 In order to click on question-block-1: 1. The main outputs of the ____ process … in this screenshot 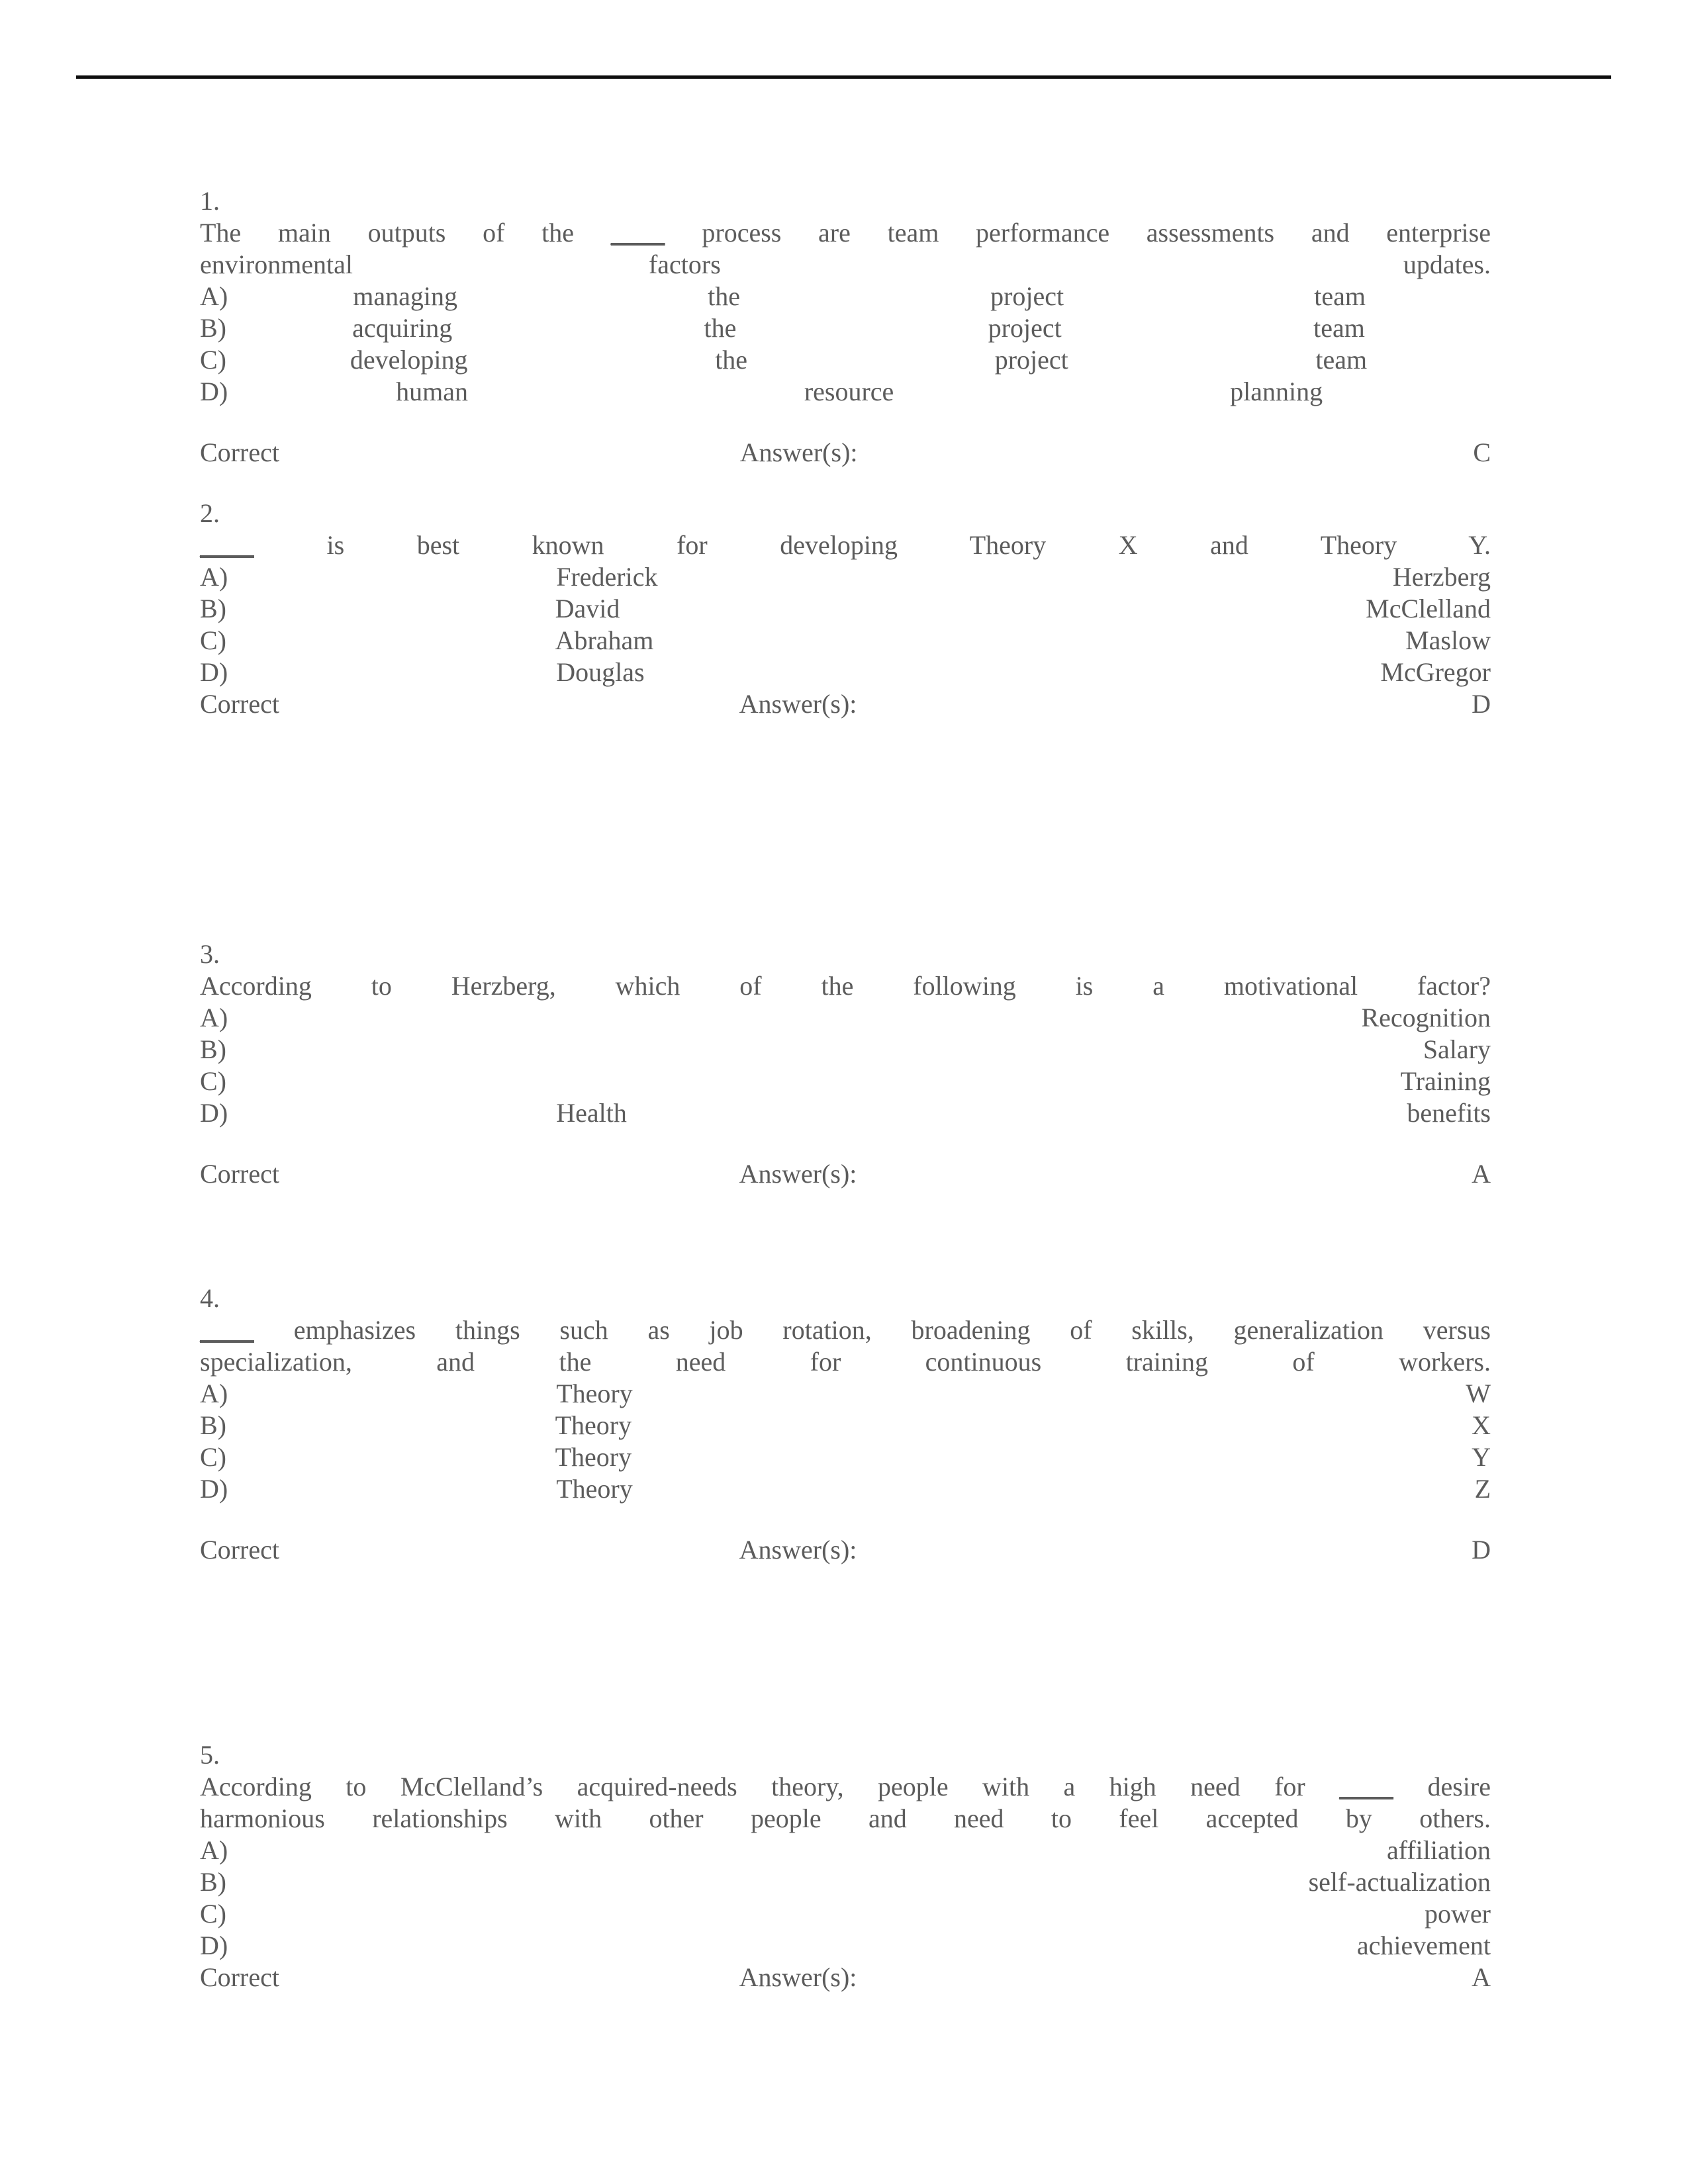, I will do `click(845, 327)`.